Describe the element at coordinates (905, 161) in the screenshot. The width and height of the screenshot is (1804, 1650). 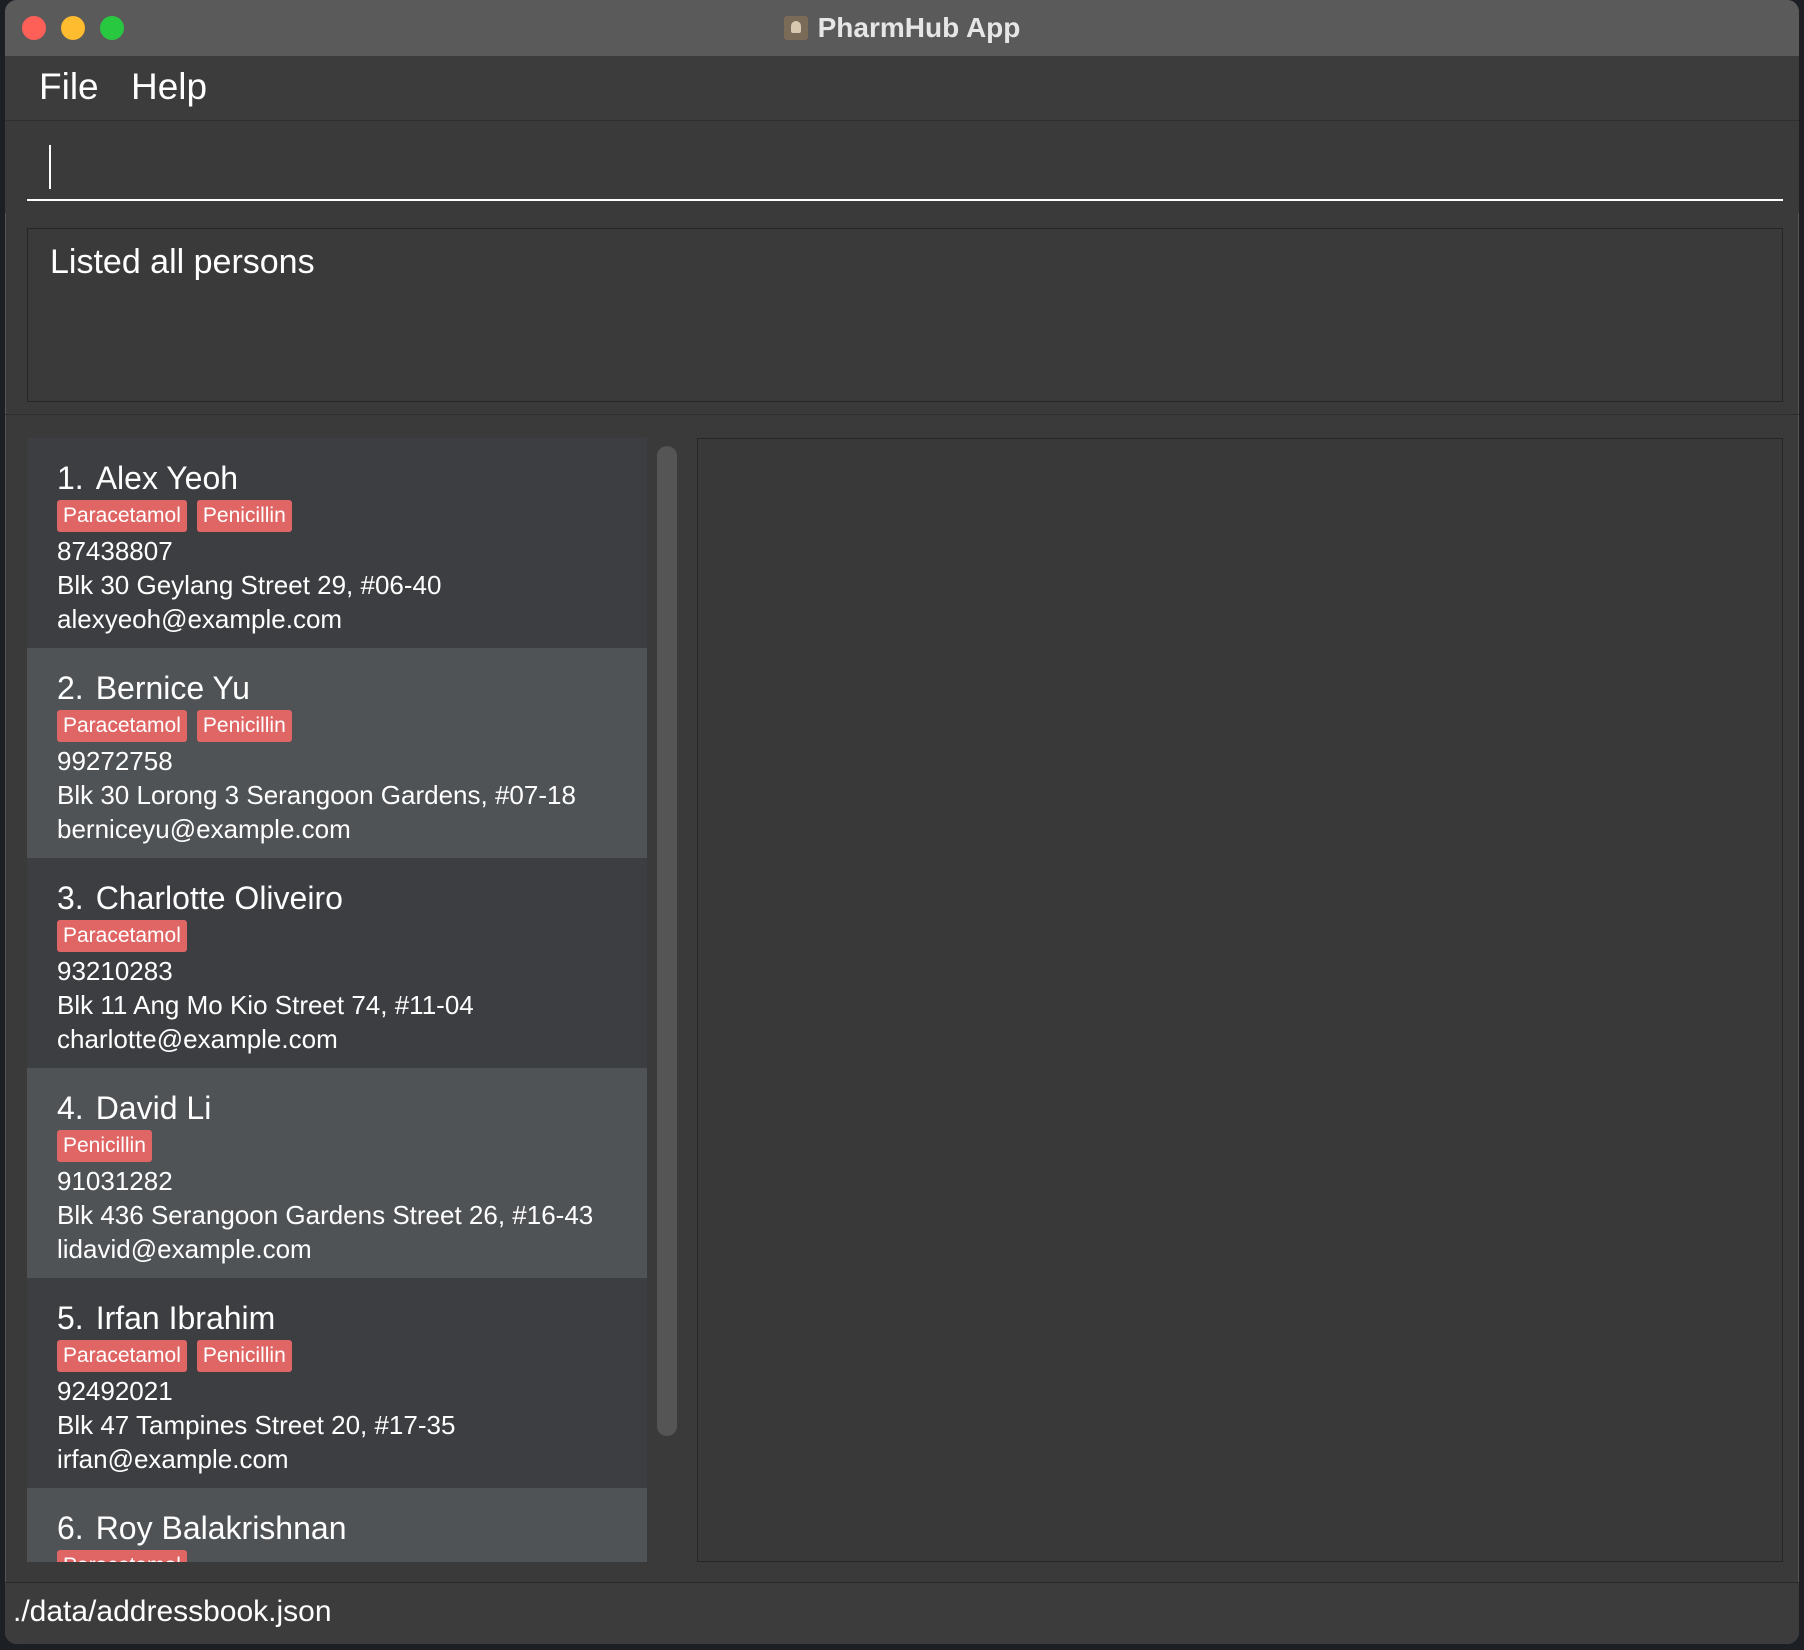
I see `command-input` at that location.